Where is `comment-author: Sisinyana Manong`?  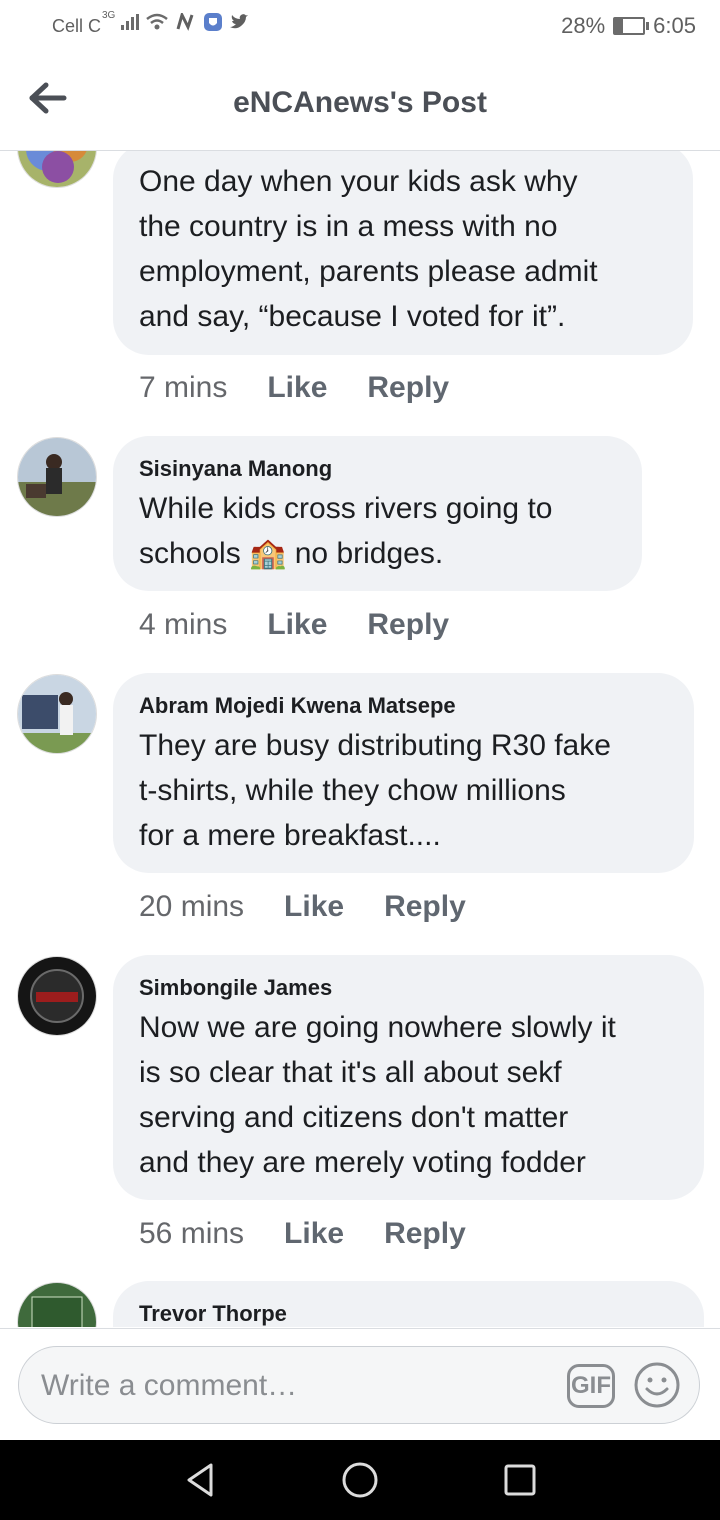 comment-author: Sisinyana Manong is located at coordinates (377, 469).